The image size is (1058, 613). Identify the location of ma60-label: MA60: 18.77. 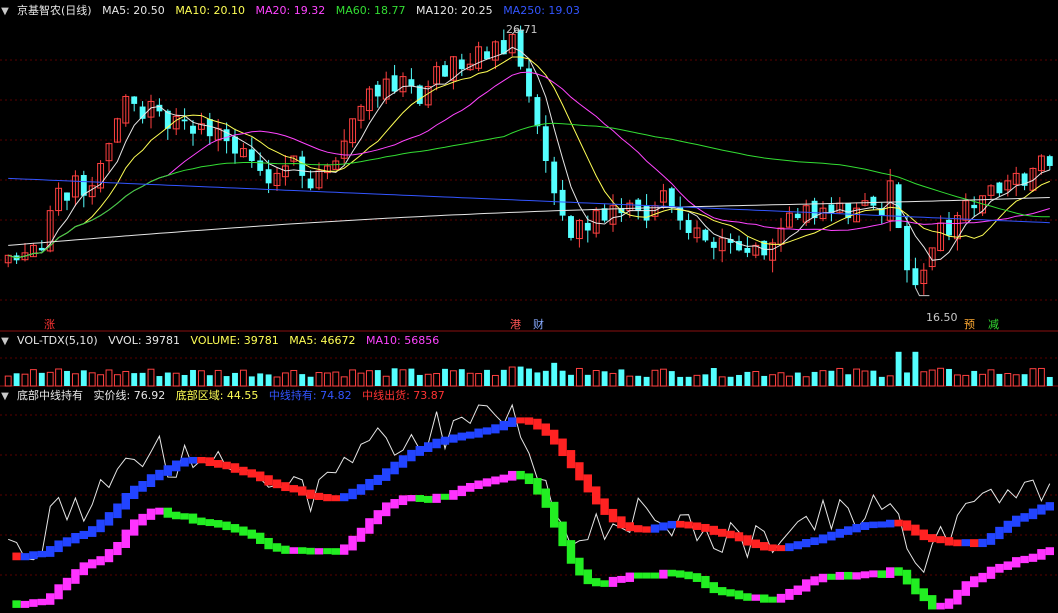
(370, 10).